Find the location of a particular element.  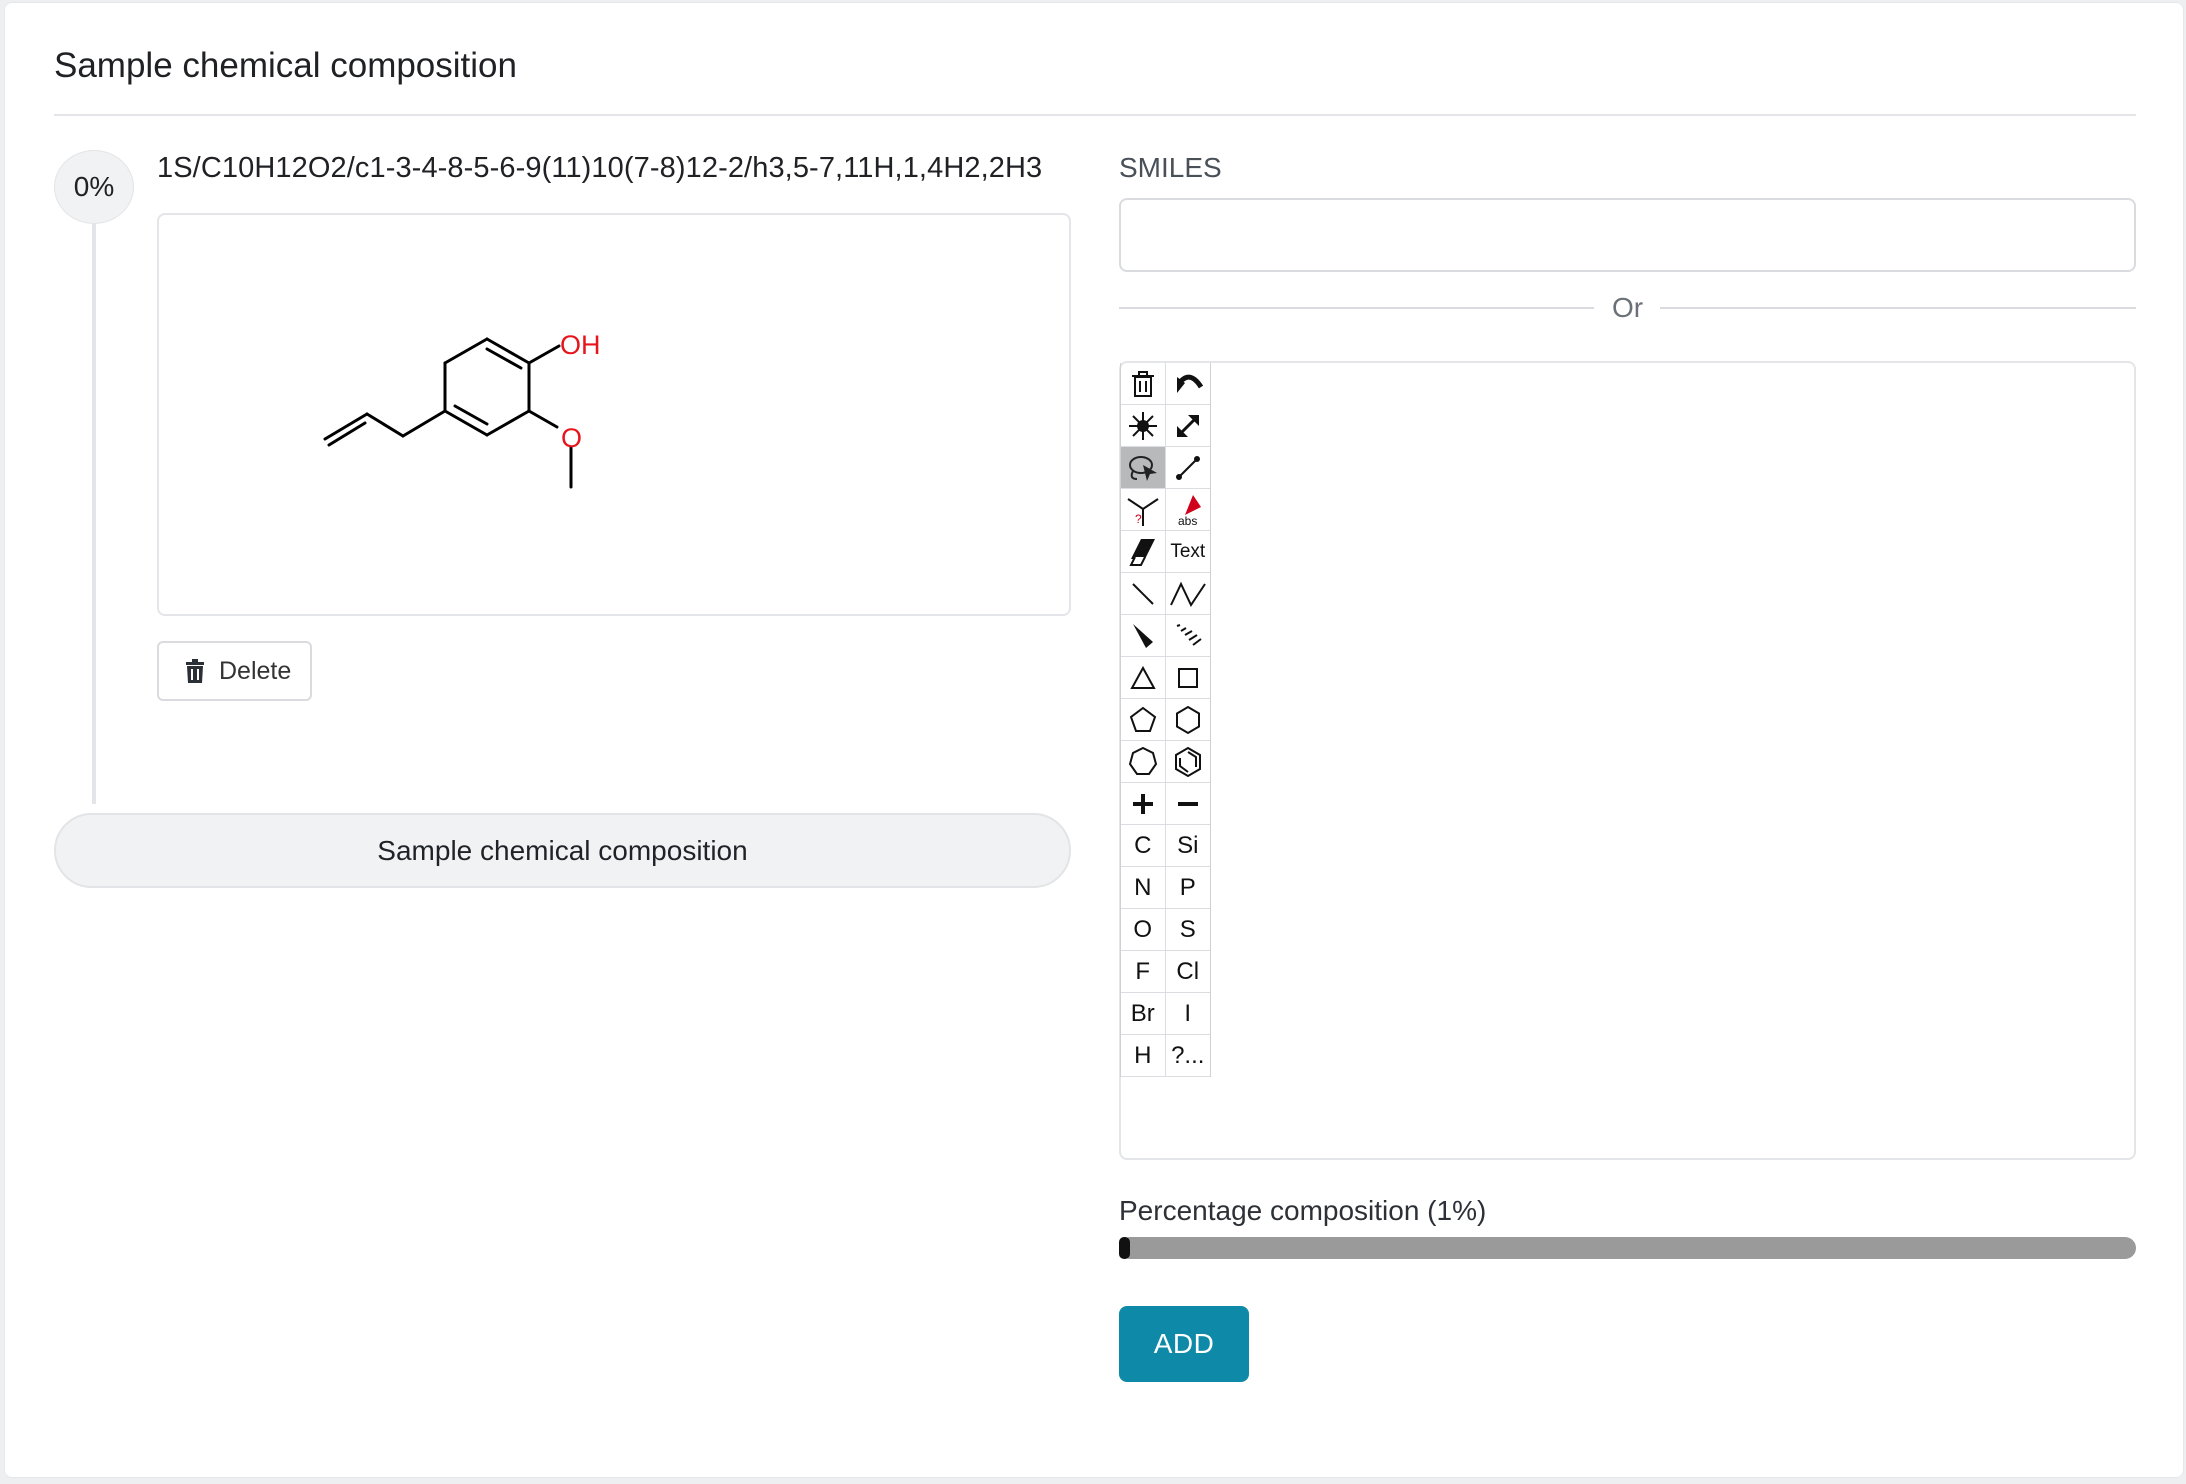

tool-row: Text is located at coordinates (1165, 552).